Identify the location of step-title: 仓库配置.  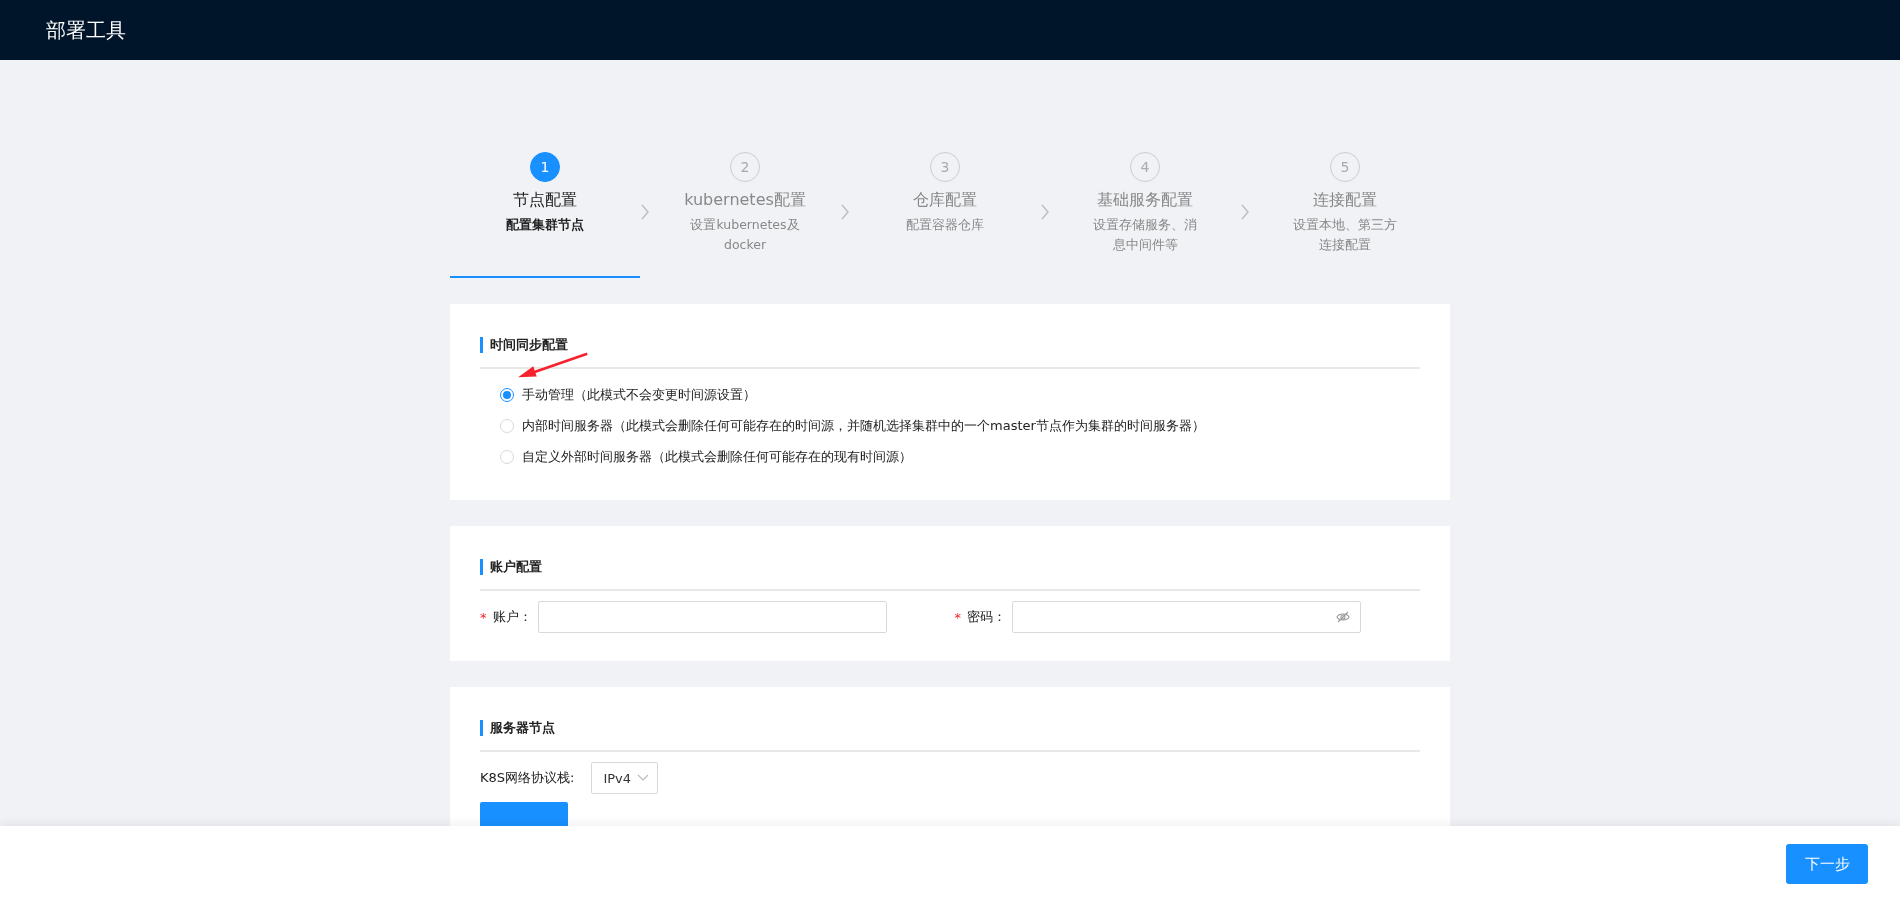
(945, 200).